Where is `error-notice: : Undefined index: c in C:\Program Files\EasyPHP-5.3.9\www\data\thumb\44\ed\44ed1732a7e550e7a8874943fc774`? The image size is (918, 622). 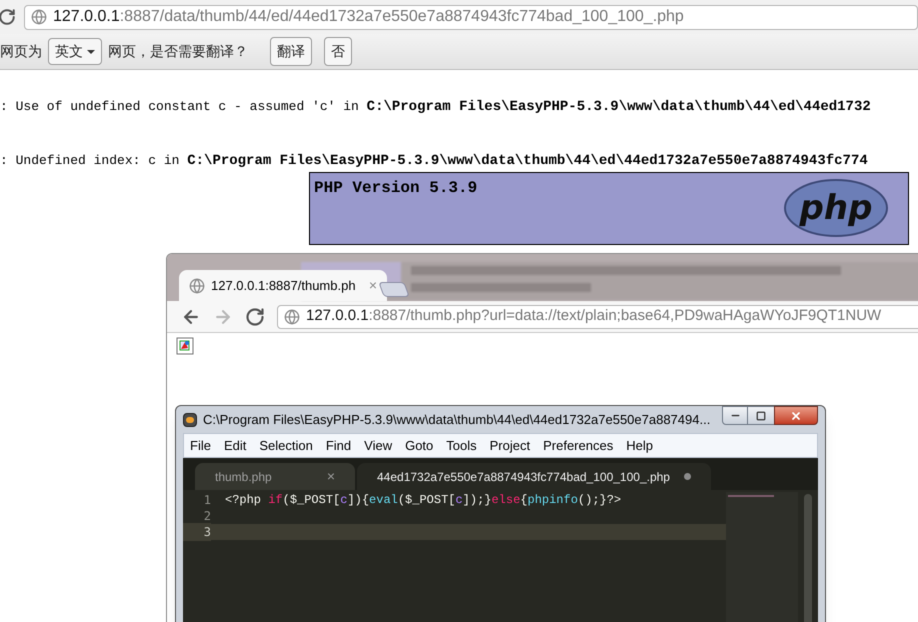
error-notice: : Undefined index: c in C:\Program Files\EasyPHP-5.3.9\www\data\thumb\44\ed\44ed1732a7e550e7a8874943fc774 is located at coordinates (434, 161).